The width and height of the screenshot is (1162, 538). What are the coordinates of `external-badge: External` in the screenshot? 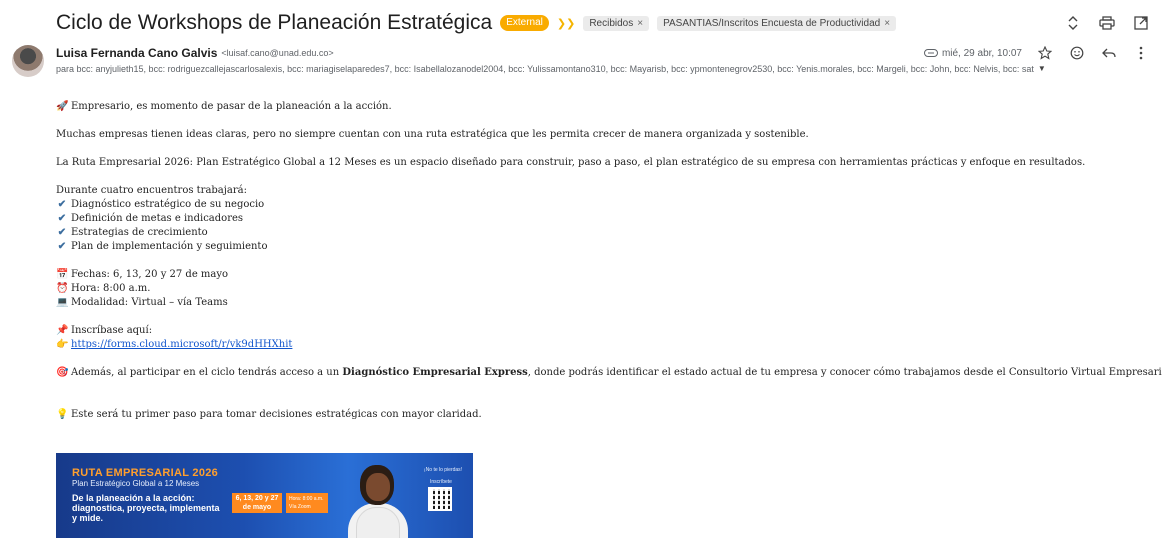 It's located at (524, 23).